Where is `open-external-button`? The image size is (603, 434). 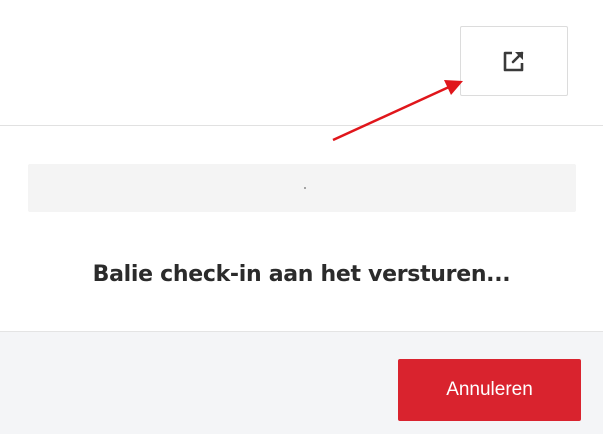 open-external-button is located at coordinates (514, 61).